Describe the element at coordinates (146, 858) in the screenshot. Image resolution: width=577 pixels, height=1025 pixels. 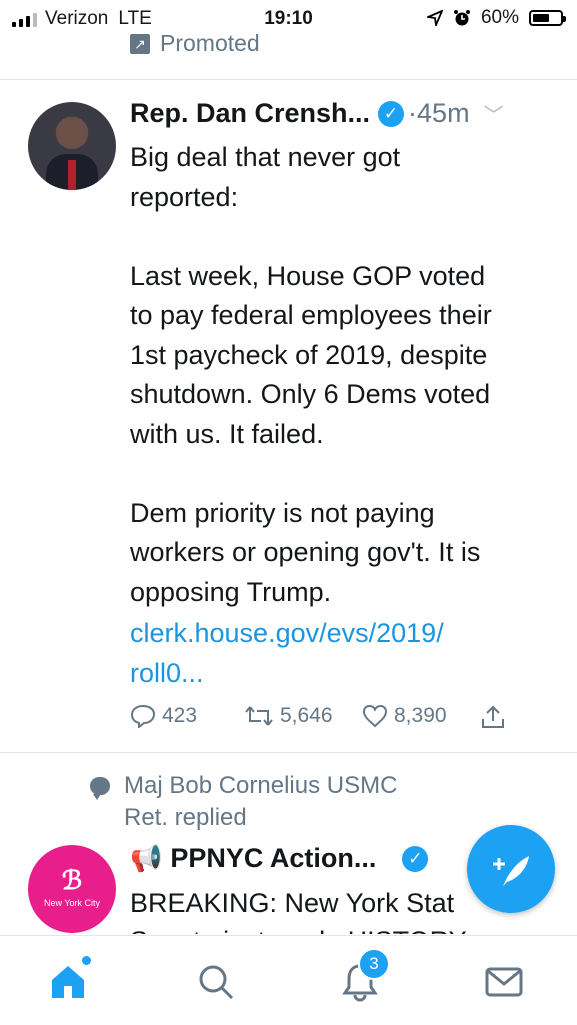
I see `megaphone-icon: 📢` at that location.